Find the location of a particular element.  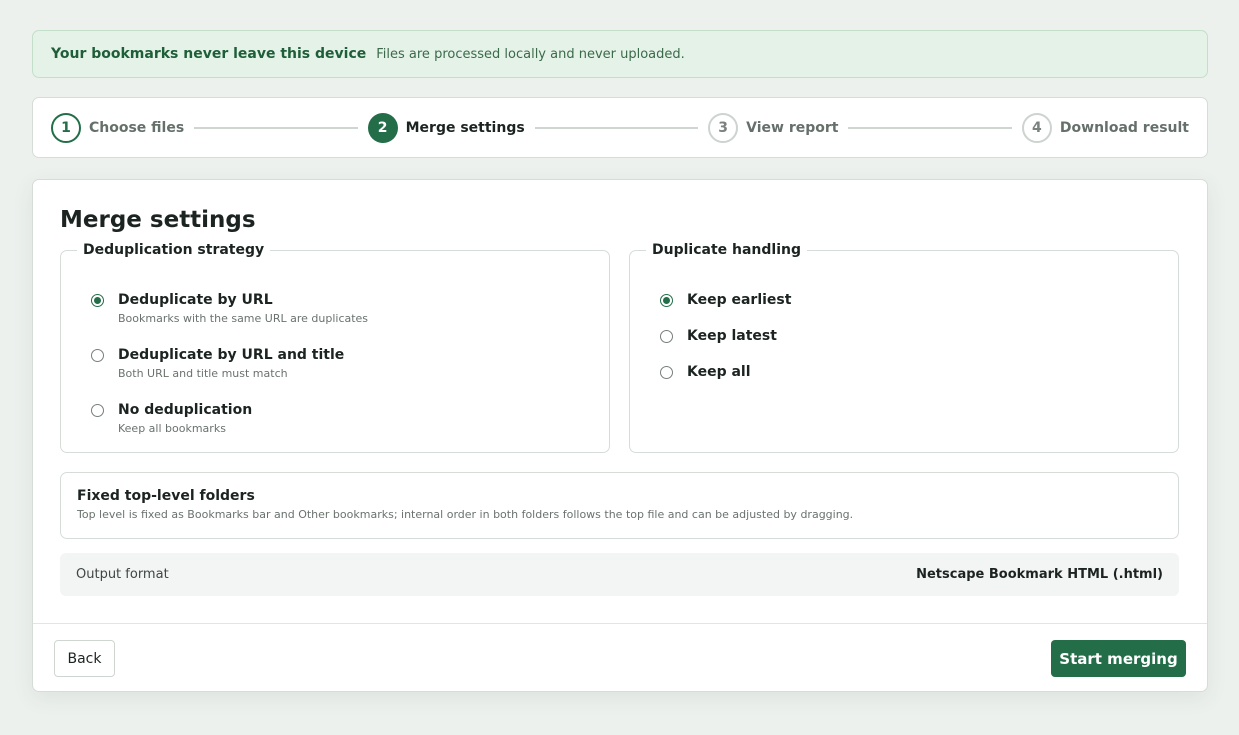

step-label: Merge settings is located at coordinates (465, 127).